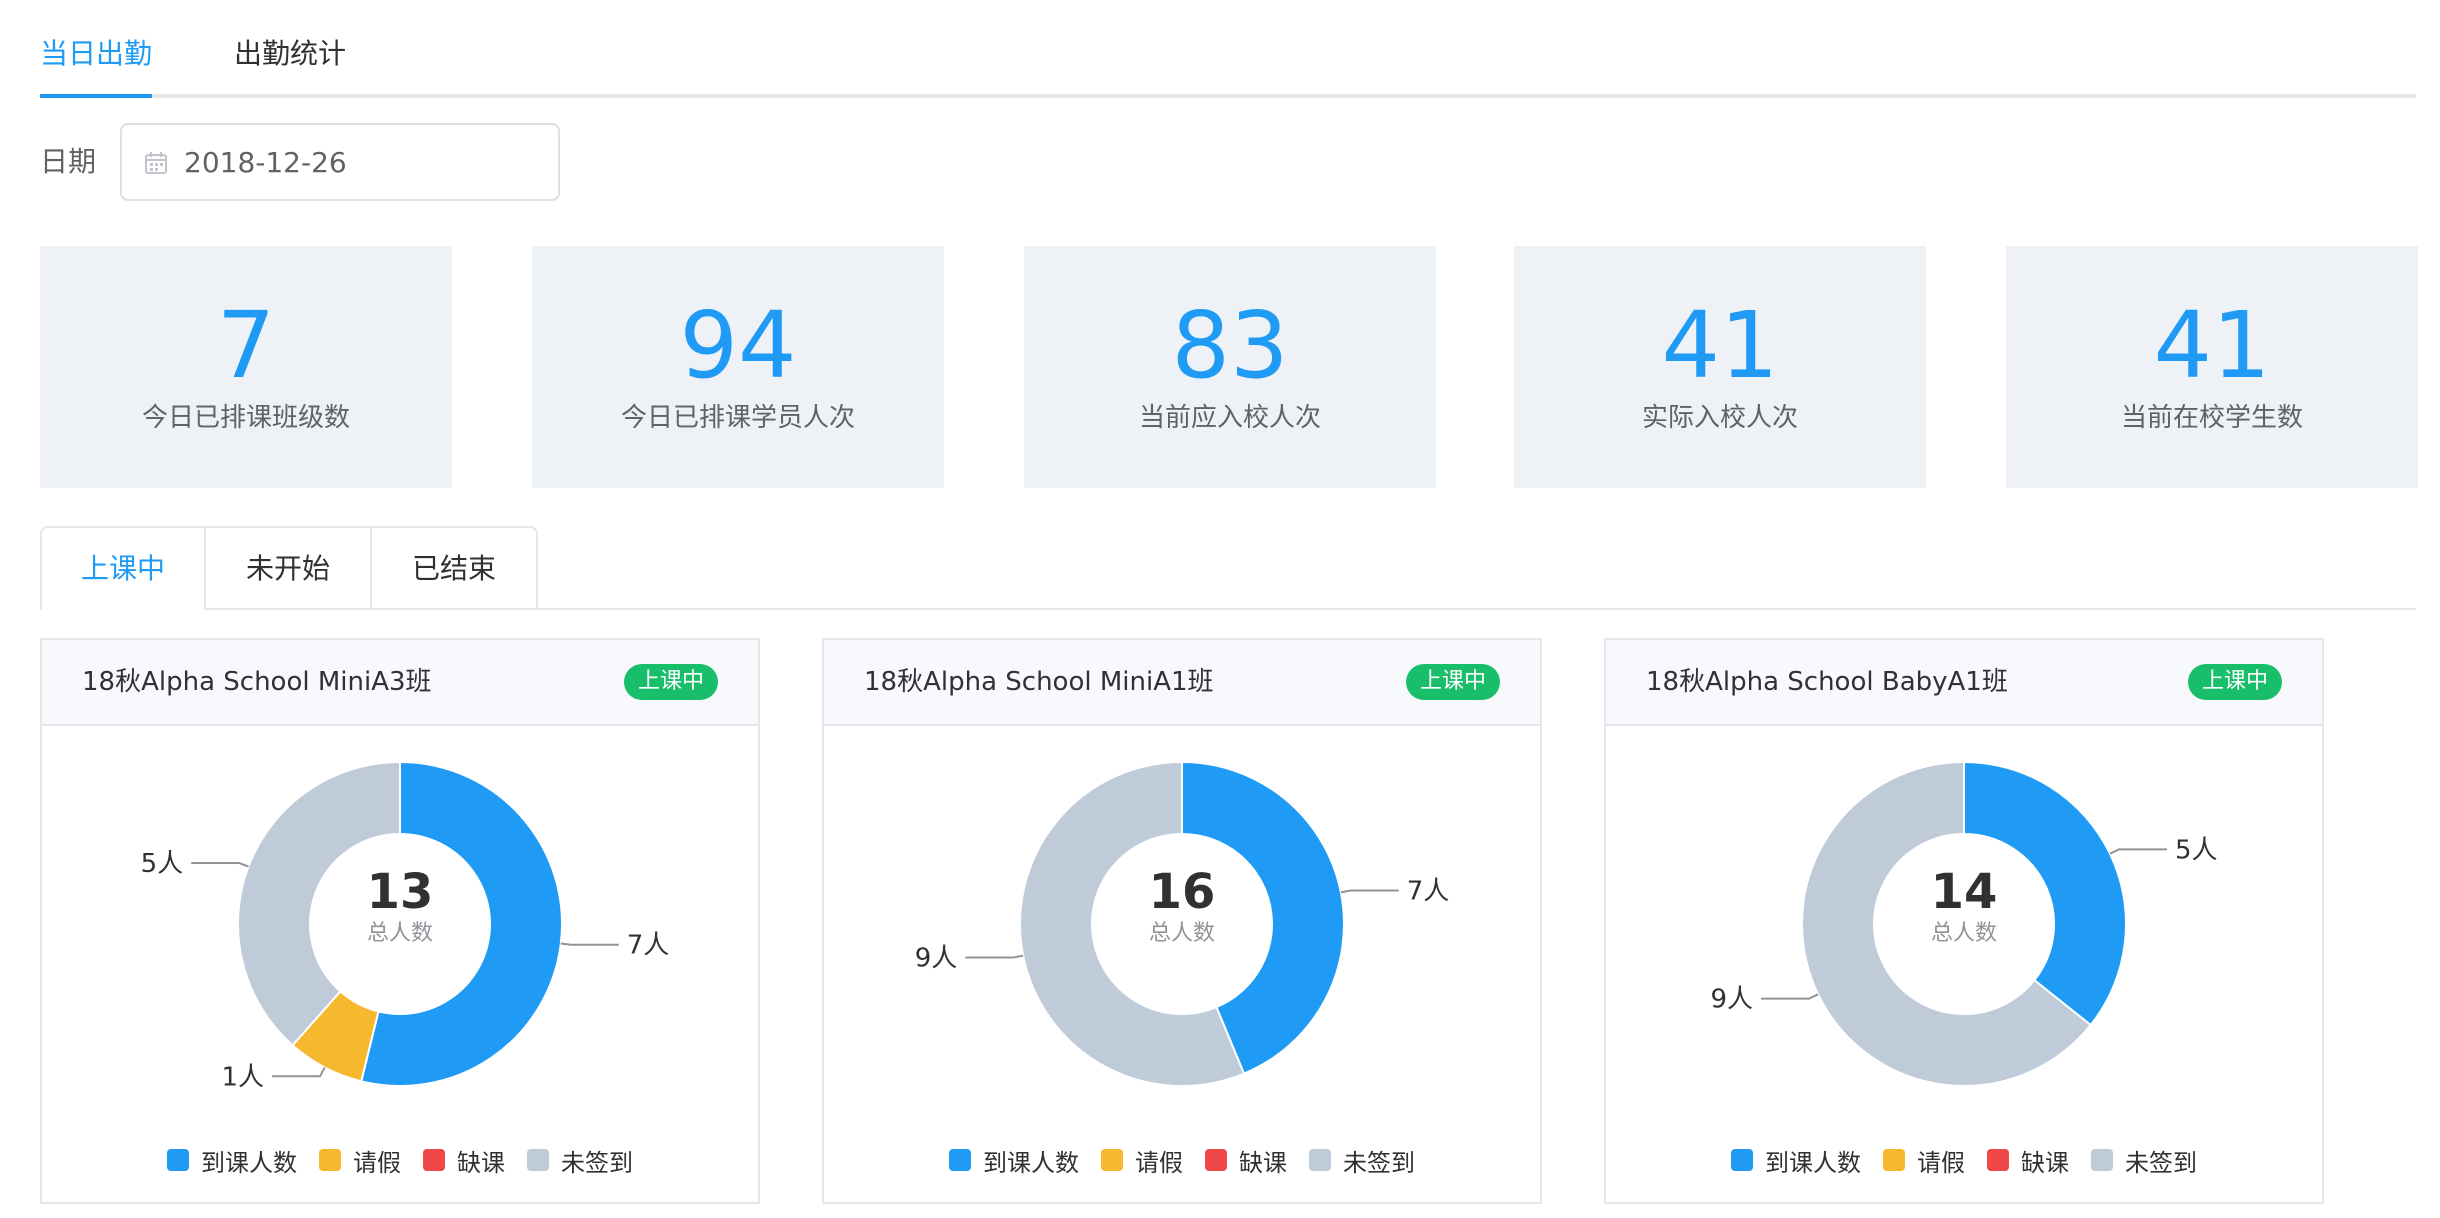 Image resolution: width=2440 pixels, height=1218 pixels. What do you see at coordinates (257, 682) in the screenshot?
I see `class-title: 18秋Alpha School MiniA3班` at bounding box center [257, 682].